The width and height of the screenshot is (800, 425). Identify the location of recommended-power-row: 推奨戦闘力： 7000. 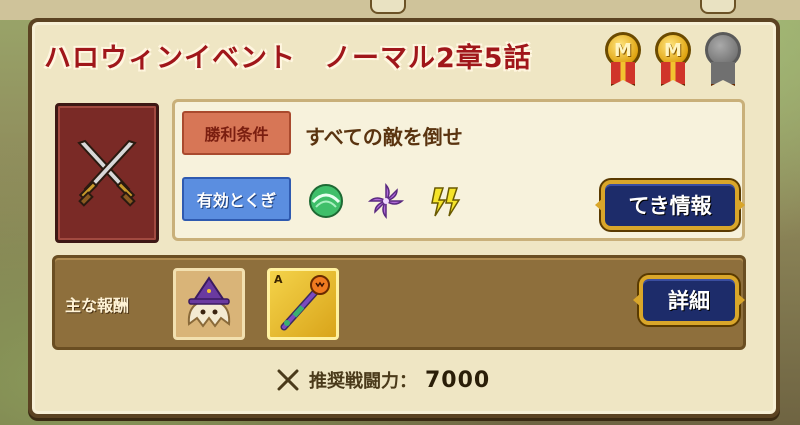
(382, 380).